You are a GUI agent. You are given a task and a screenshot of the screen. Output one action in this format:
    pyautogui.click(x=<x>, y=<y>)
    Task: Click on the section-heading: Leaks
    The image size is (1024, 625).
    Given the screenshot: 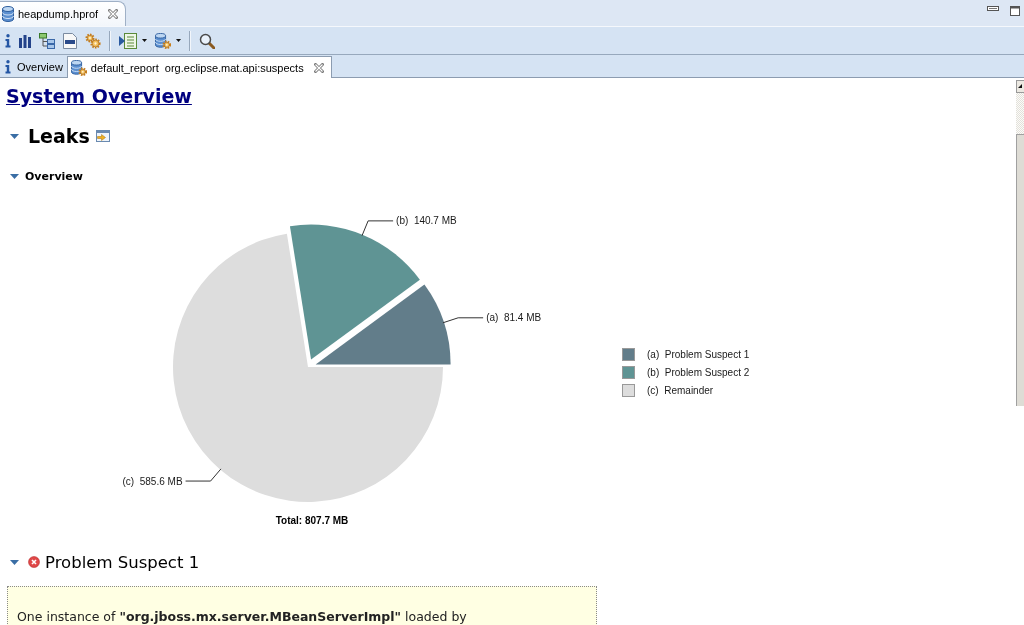 What is the action you would take?
    pyautogui.click(x=59, y=136)
    